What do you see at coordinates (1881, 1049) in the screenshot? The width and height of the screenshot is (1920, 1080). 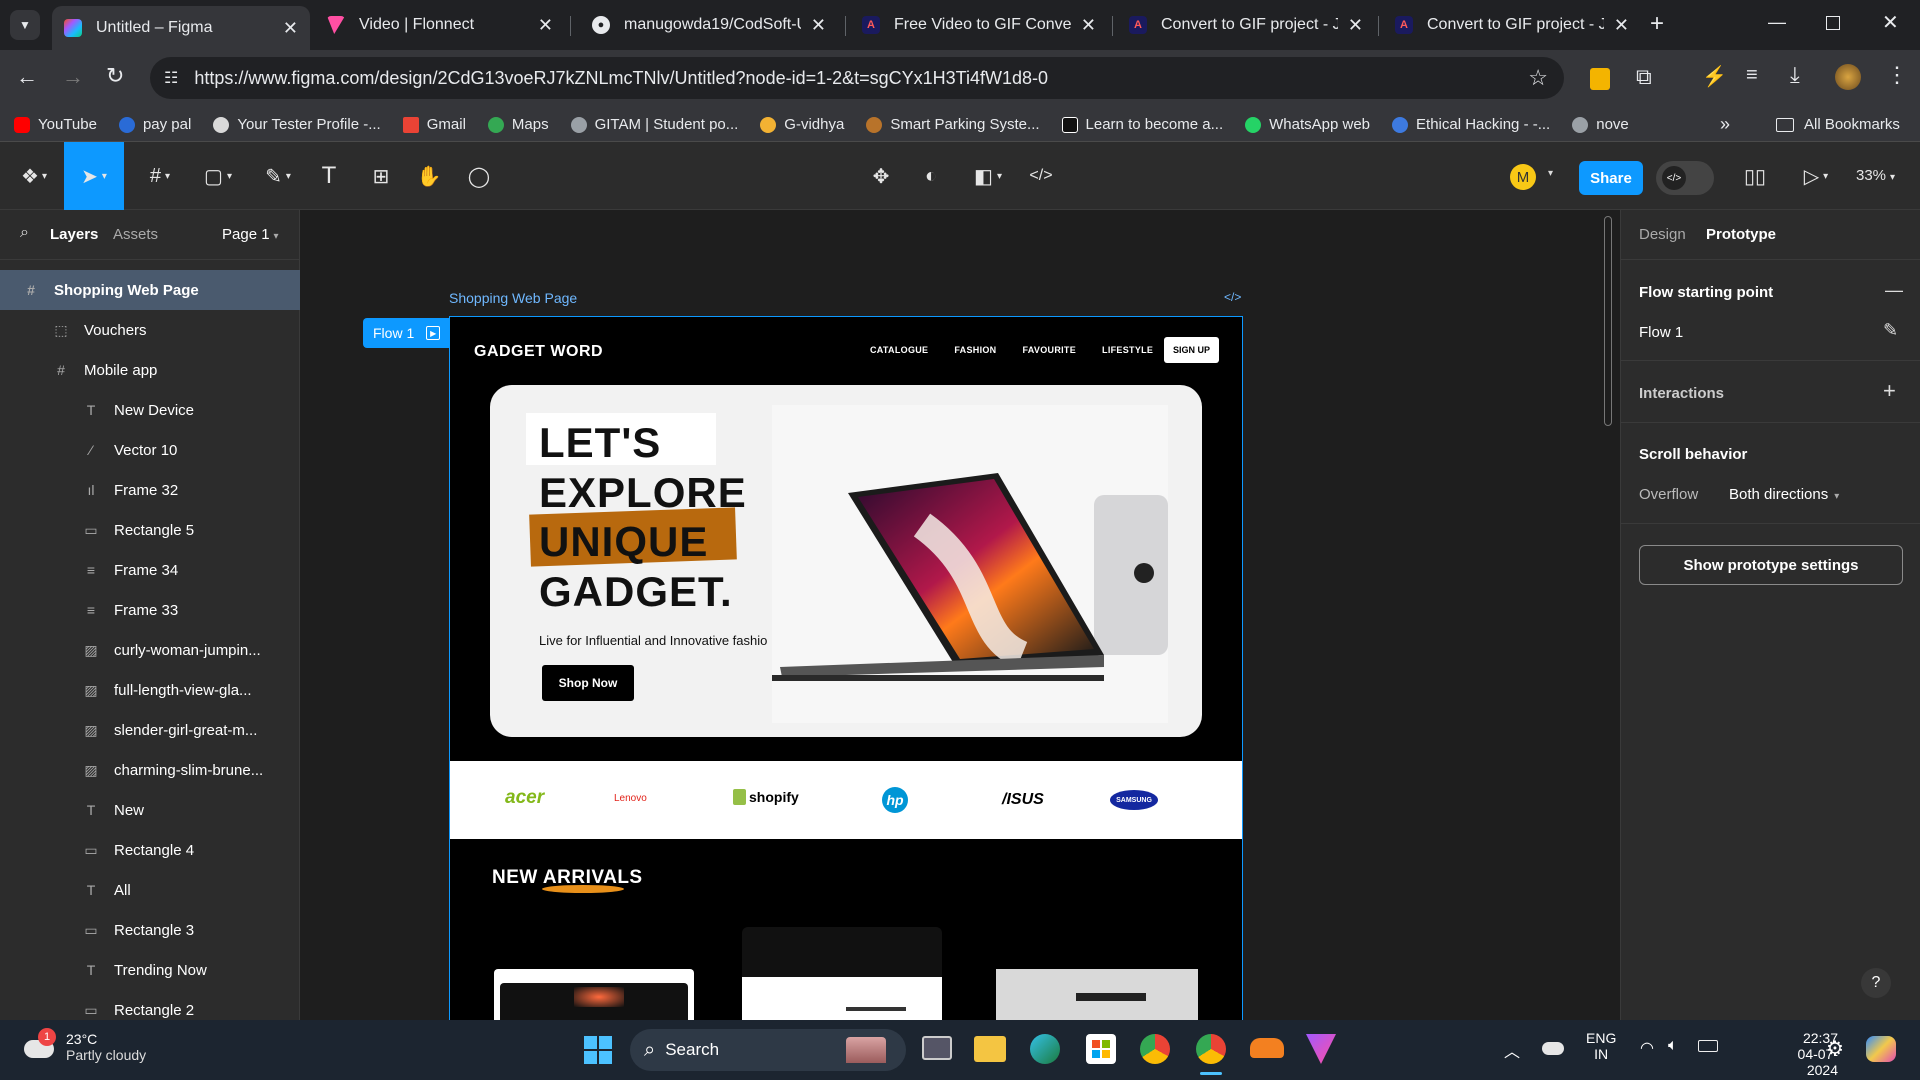 I see `copilot-icon` at bounding box center [1881, 1049].